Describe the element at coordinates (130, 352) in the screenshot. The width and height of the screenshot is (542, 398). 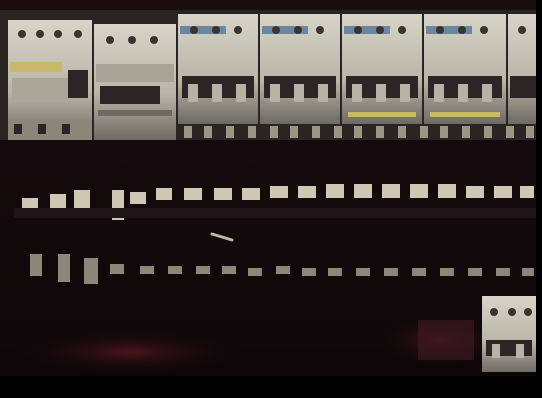
I see `red-glow-left` at that location.